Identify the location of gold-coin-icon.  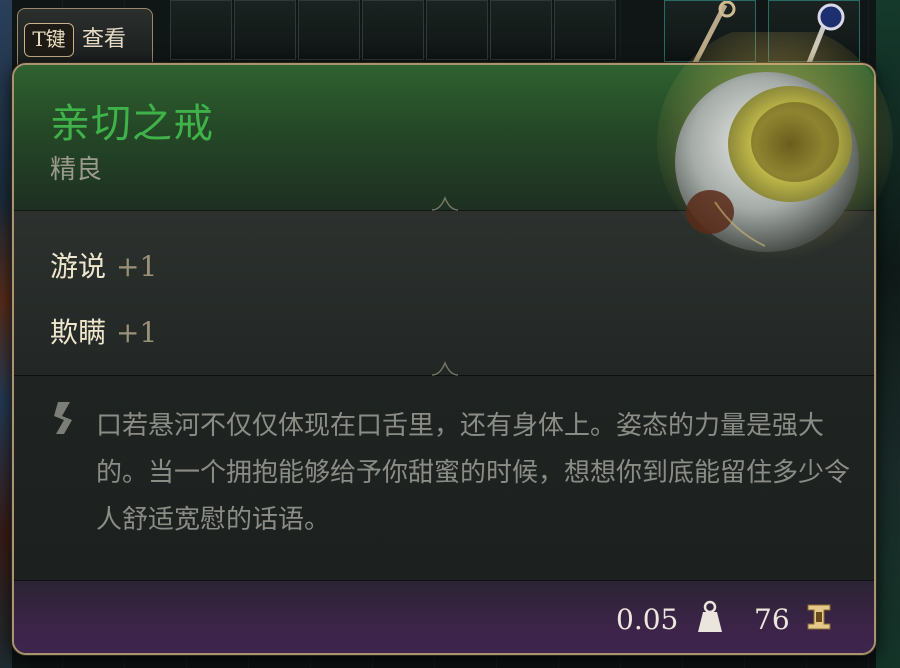
(819, 617).